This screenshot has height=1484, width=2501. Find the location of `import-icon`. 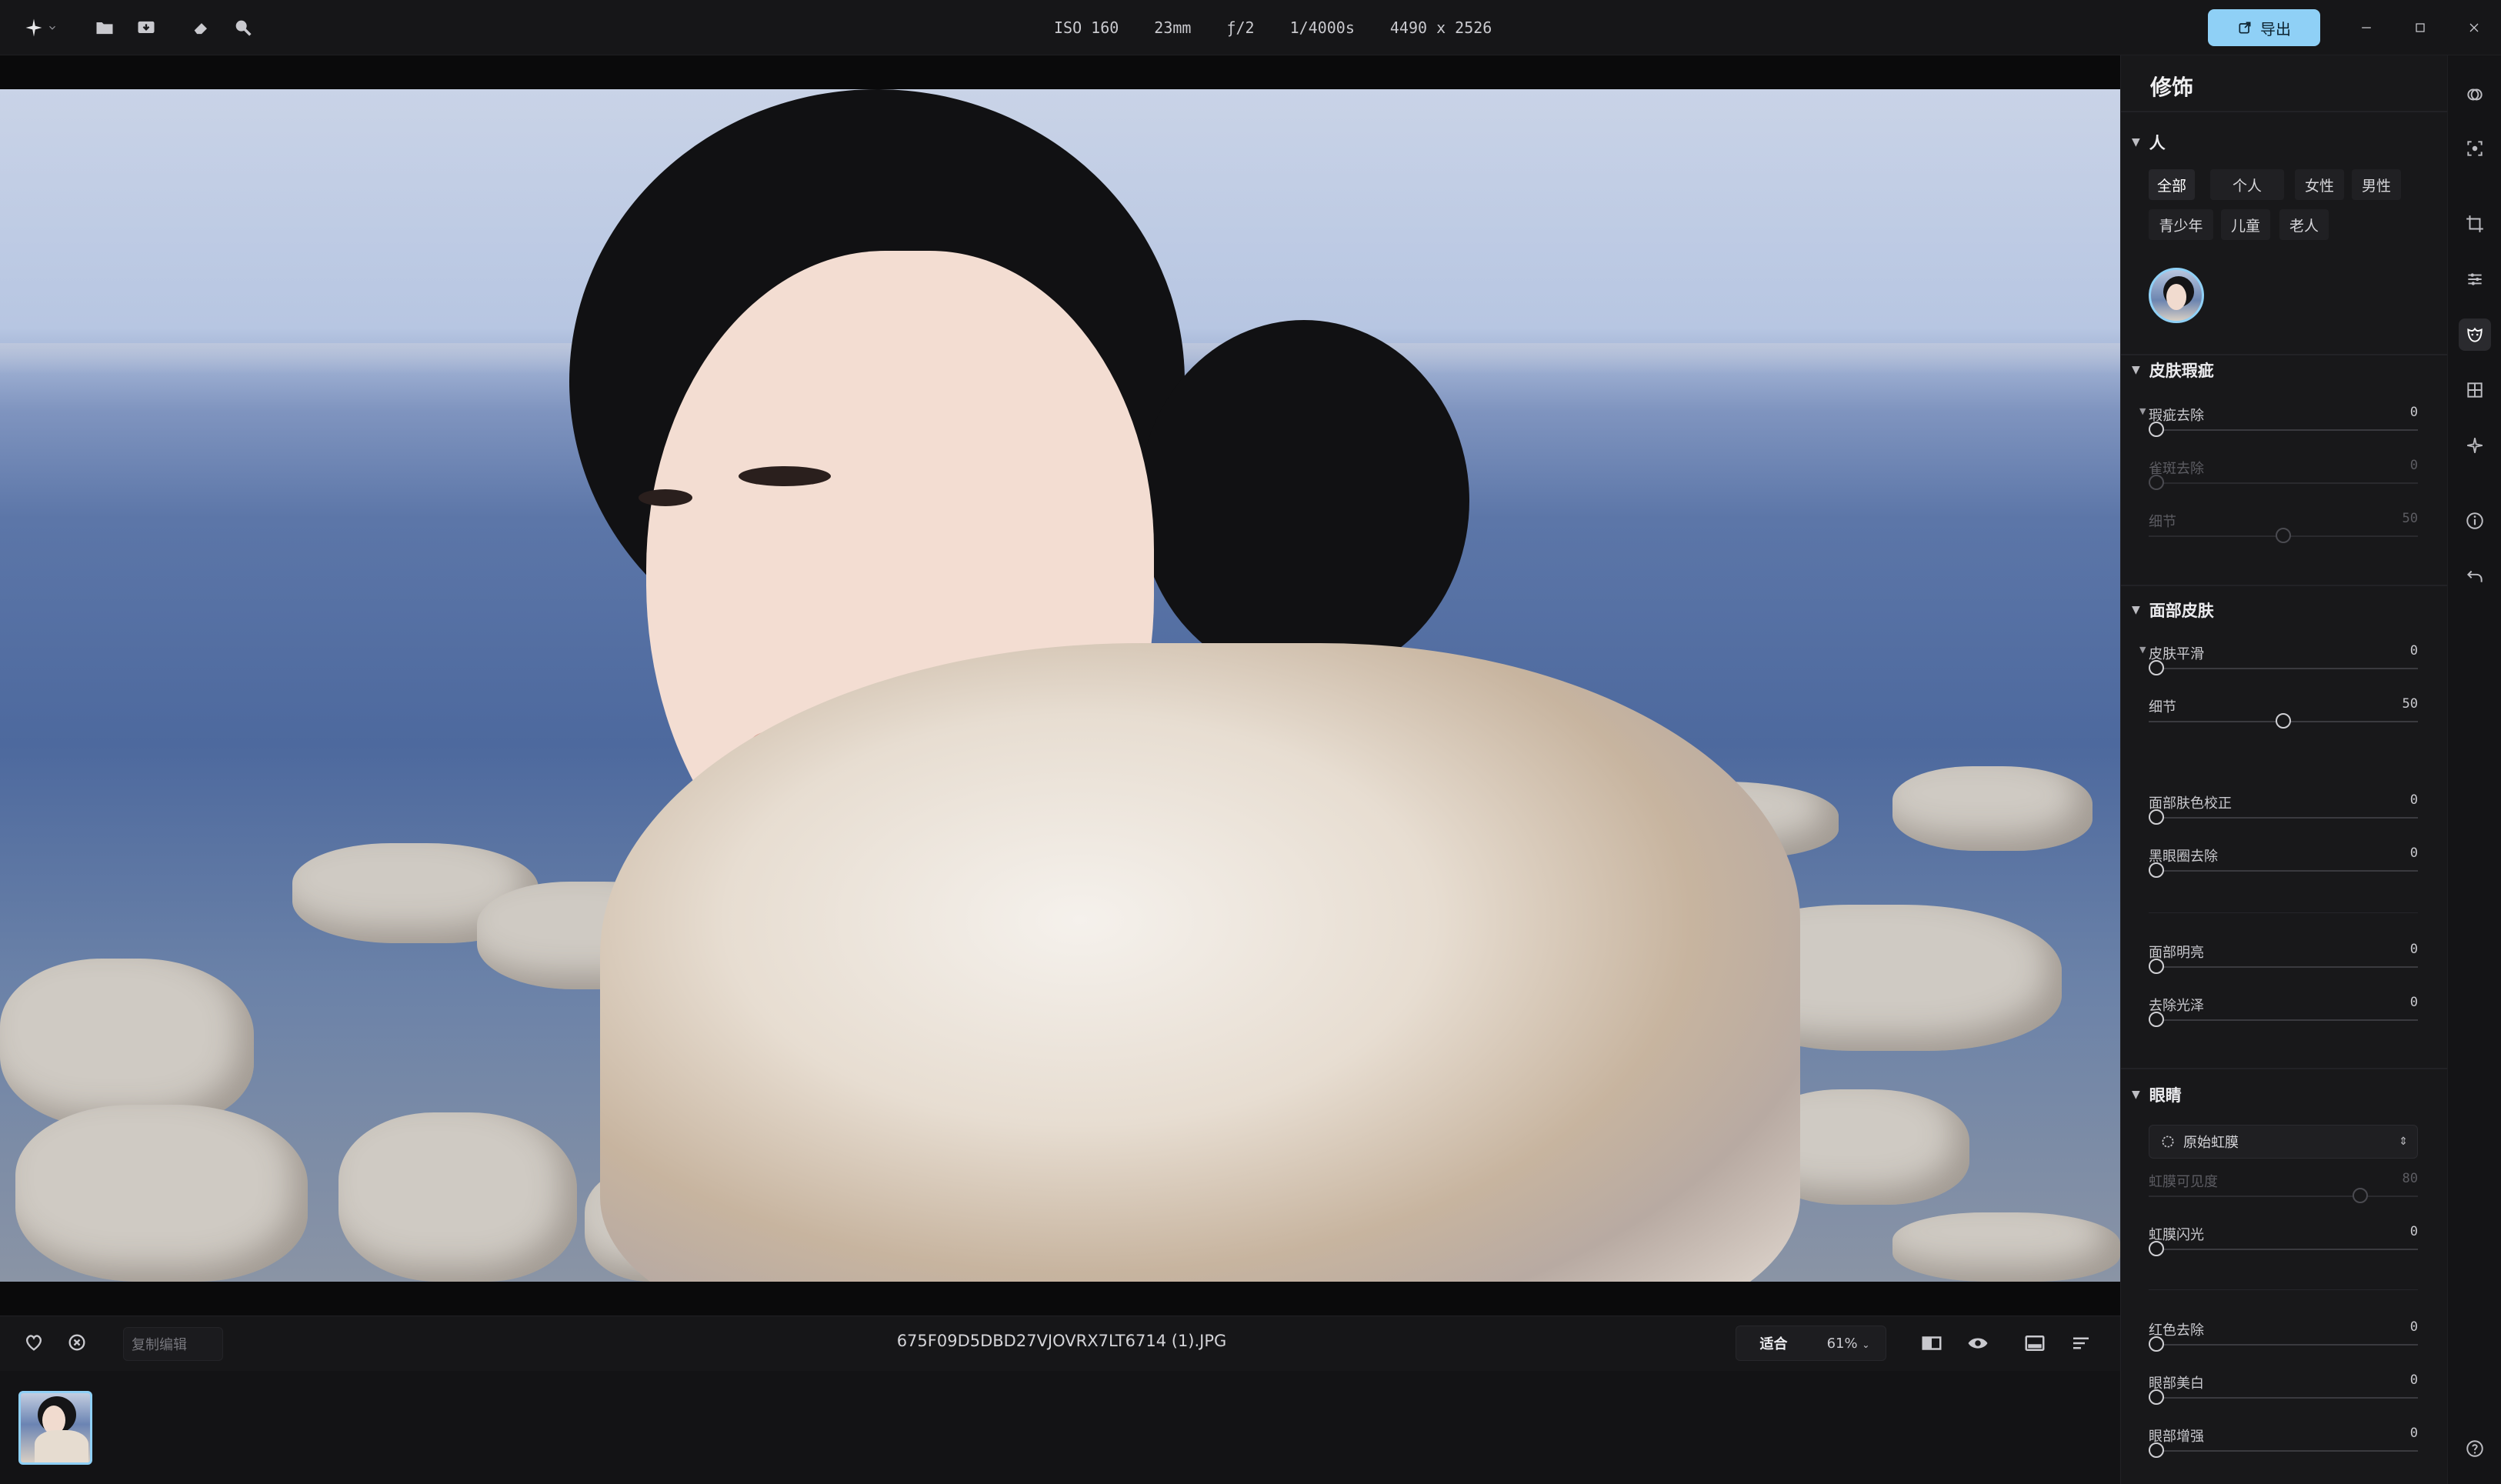

import-icon is located at coordinates (146, 28).